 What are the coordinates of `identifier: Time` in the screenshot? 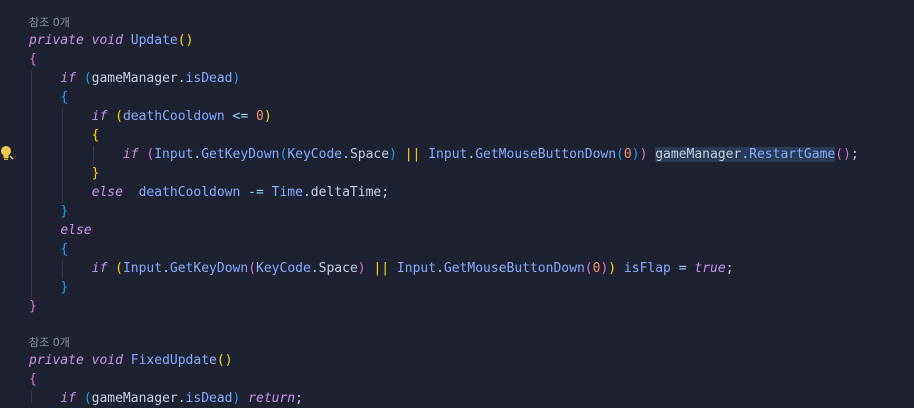 It's located at (287, 192).